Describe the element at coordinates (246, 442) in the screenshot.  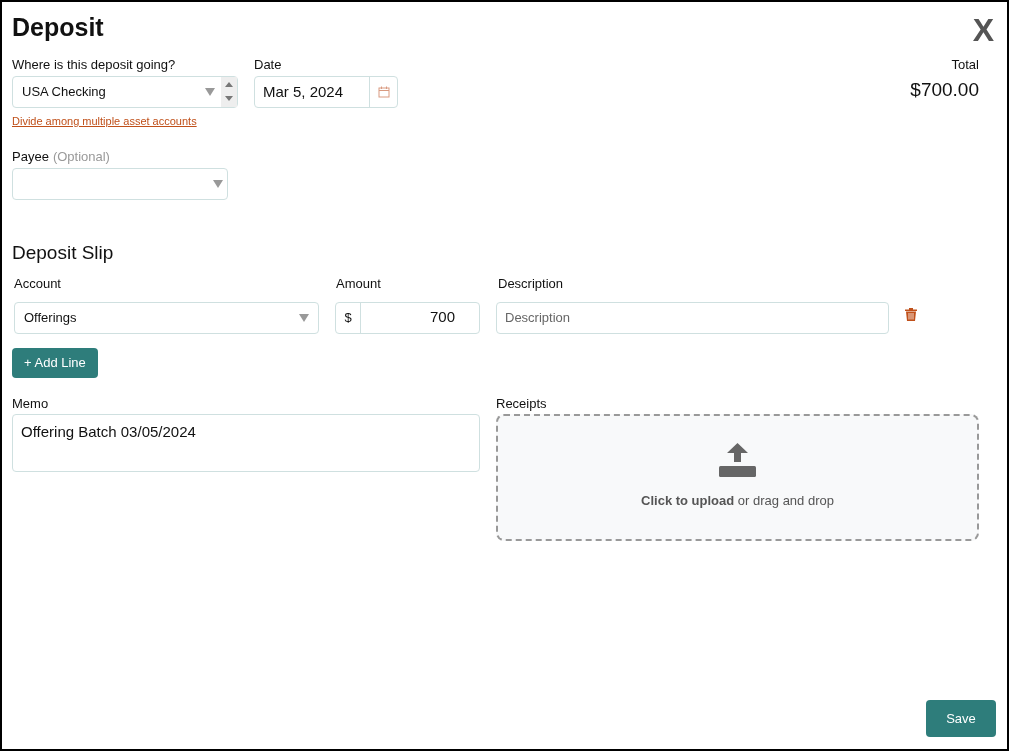
I see `memo-field: Offering Batch 03/05/2024` at that location.